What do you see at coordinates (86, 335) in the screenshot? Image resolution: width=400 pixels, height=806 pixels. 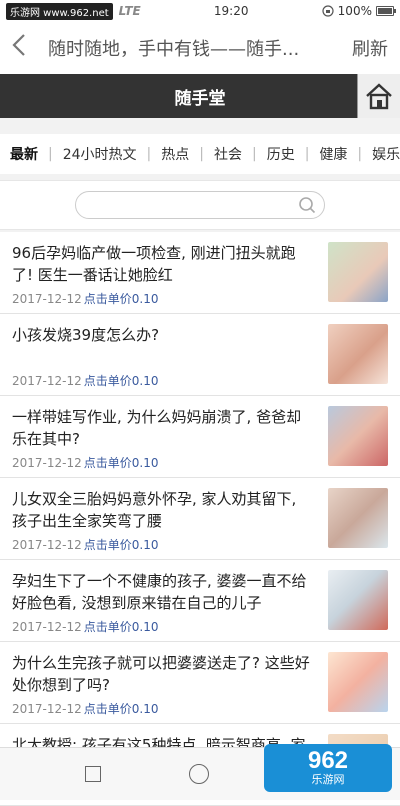 I see `article-title: 小孩发烧39度怎么办?` at bounding box center [86, 335].